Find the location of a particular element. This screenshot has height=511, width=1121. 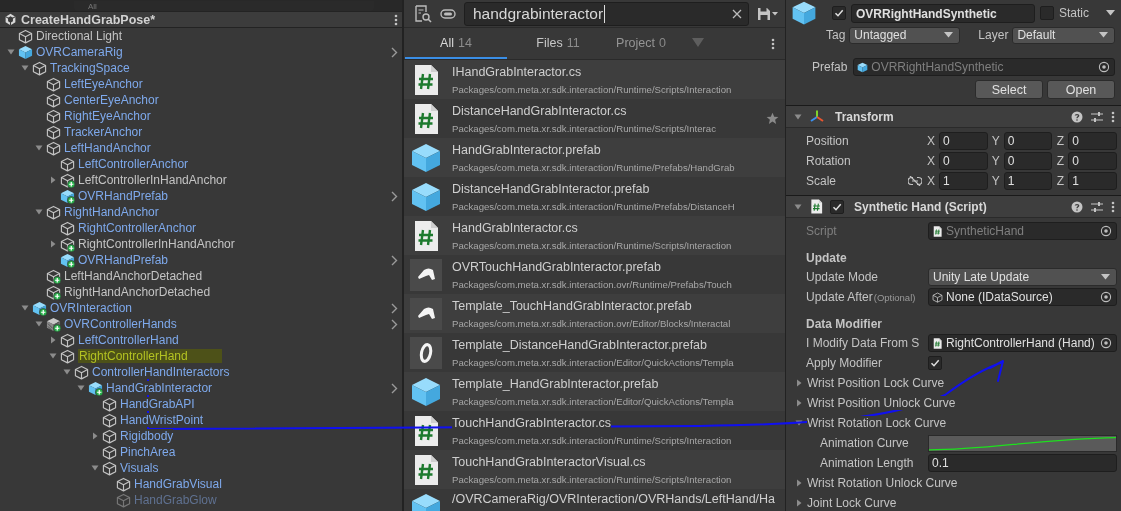

hierarchy-item: Directional Light is located at coordinates (201, 36).